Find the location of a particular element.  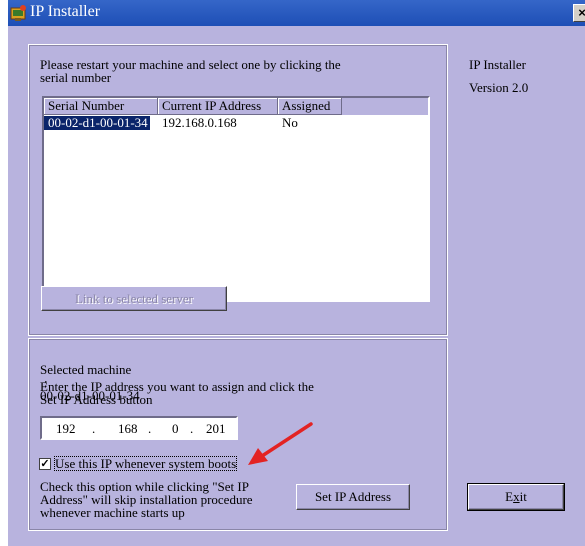

app-icon is located at coordinates (18, 13).